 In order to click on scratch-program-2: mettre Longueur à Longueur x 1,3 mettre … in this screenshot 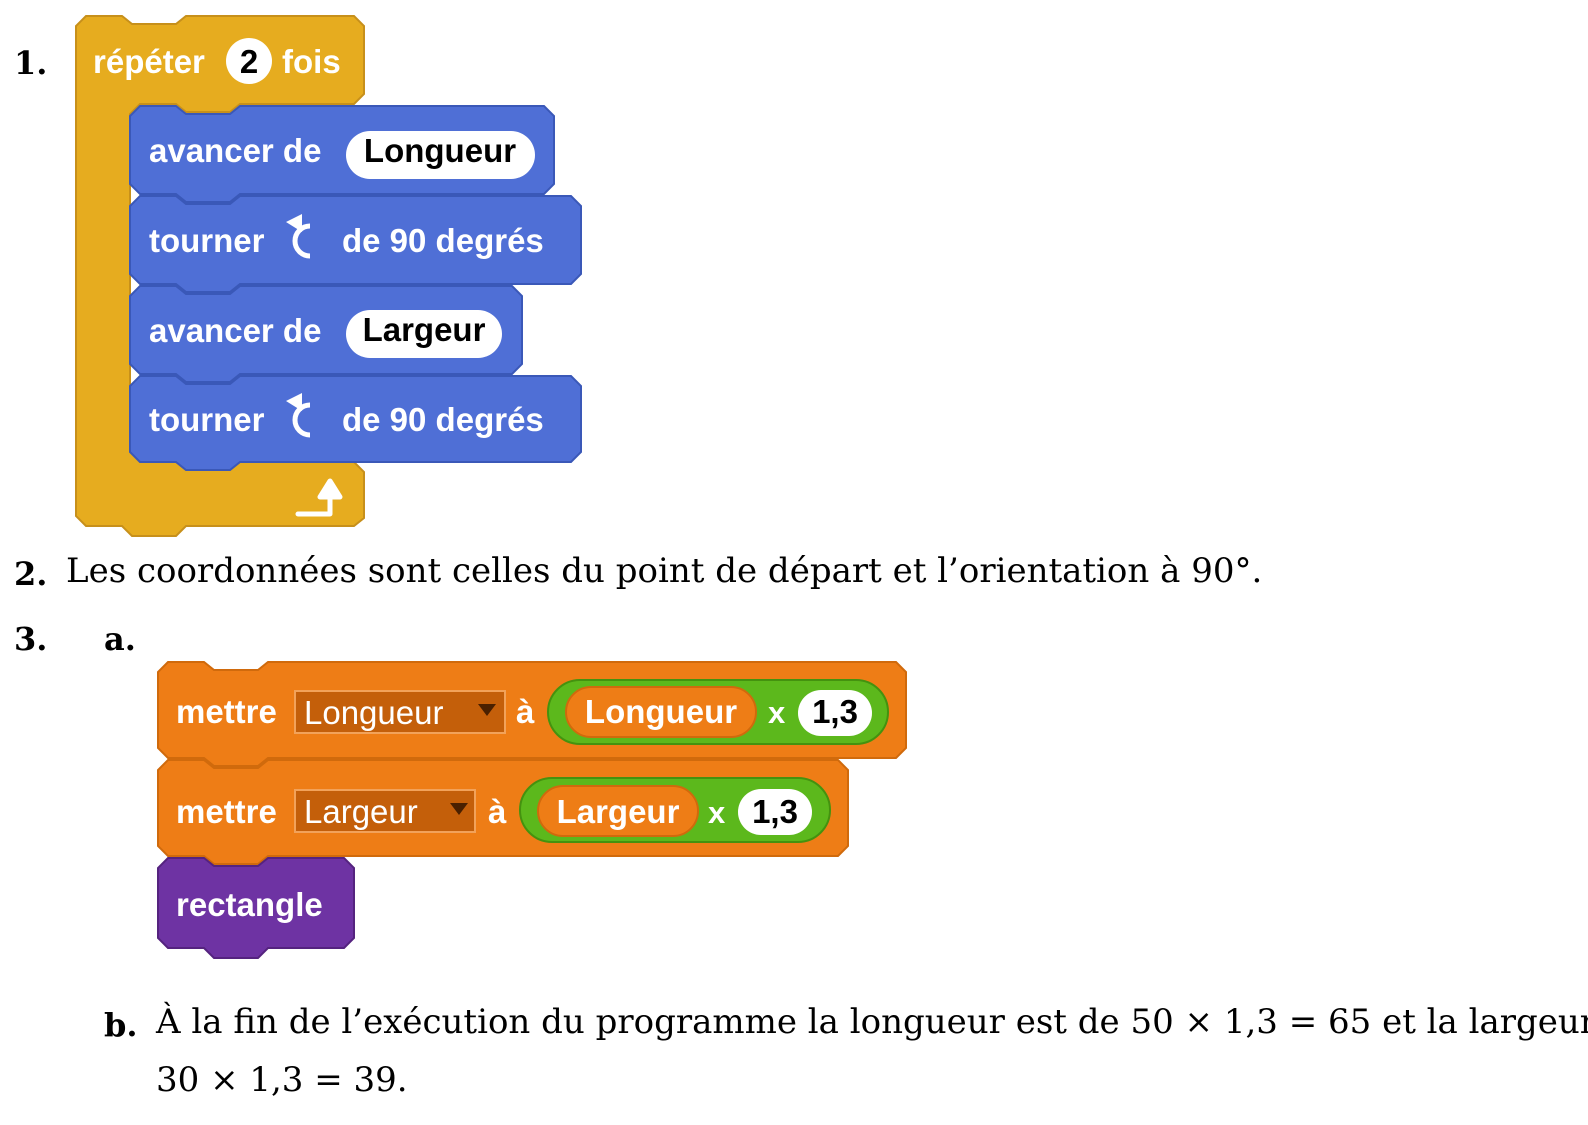, I will do `click(532, 810)`.